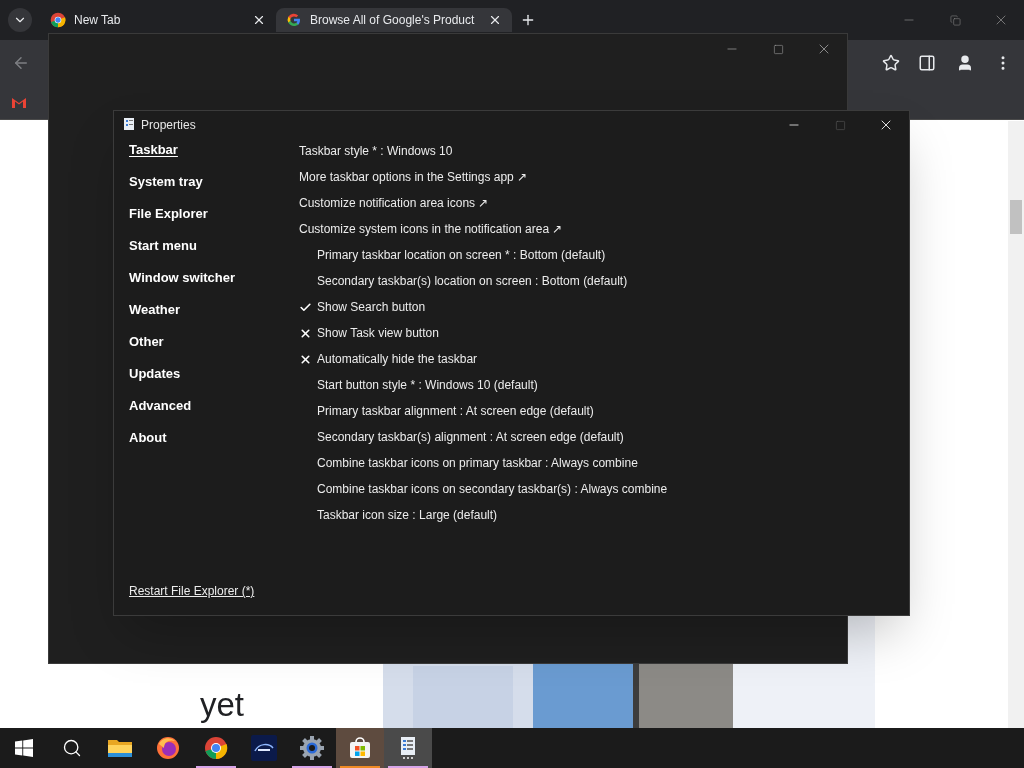  What do you see at coordinates (153, 150) in the screenshot?
I see `sidebar-item: Taskbar` at bounding box center [153, 150].